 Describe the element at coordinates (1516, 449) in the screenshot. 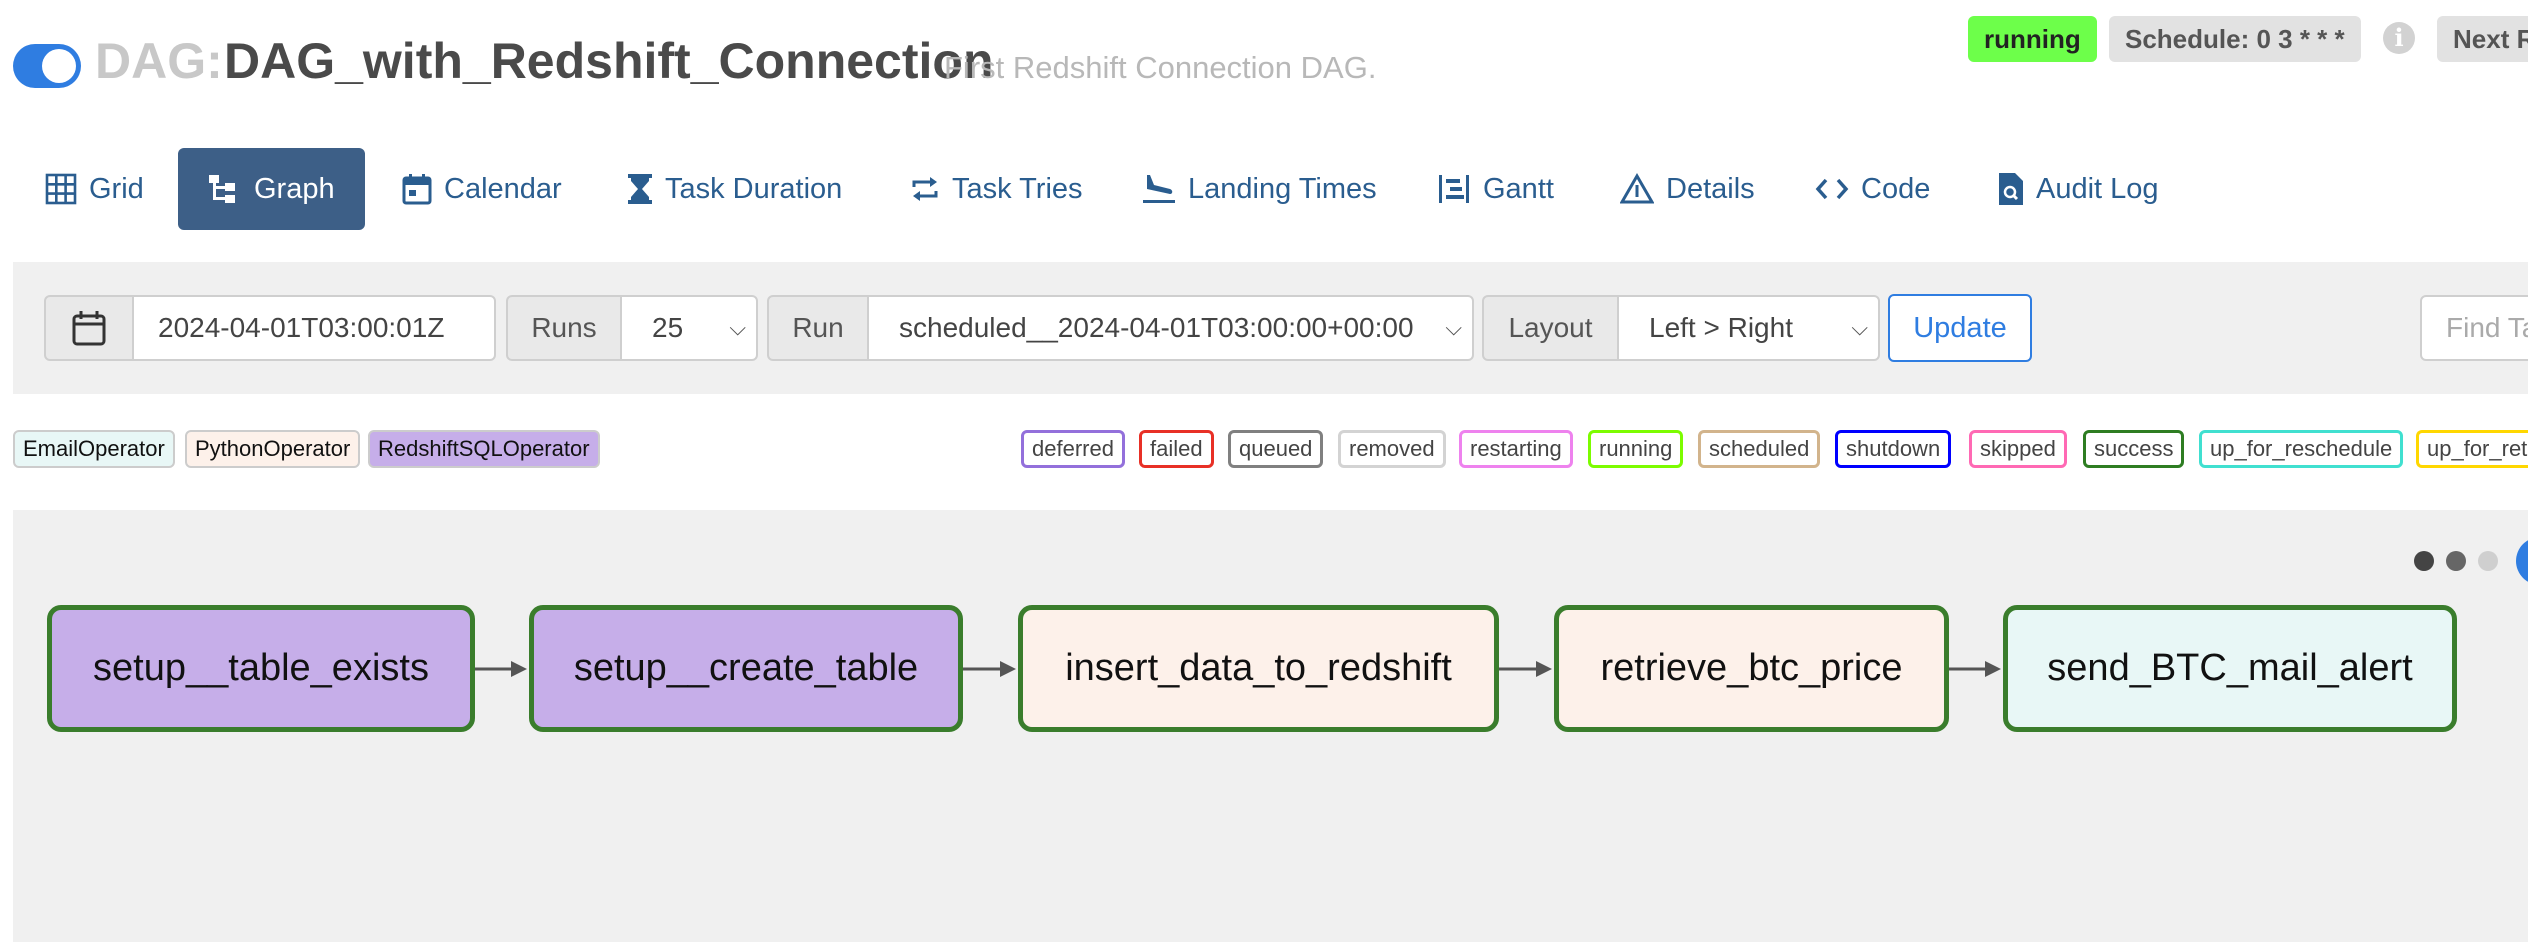

I see `state-restarting: restarting` at that location.